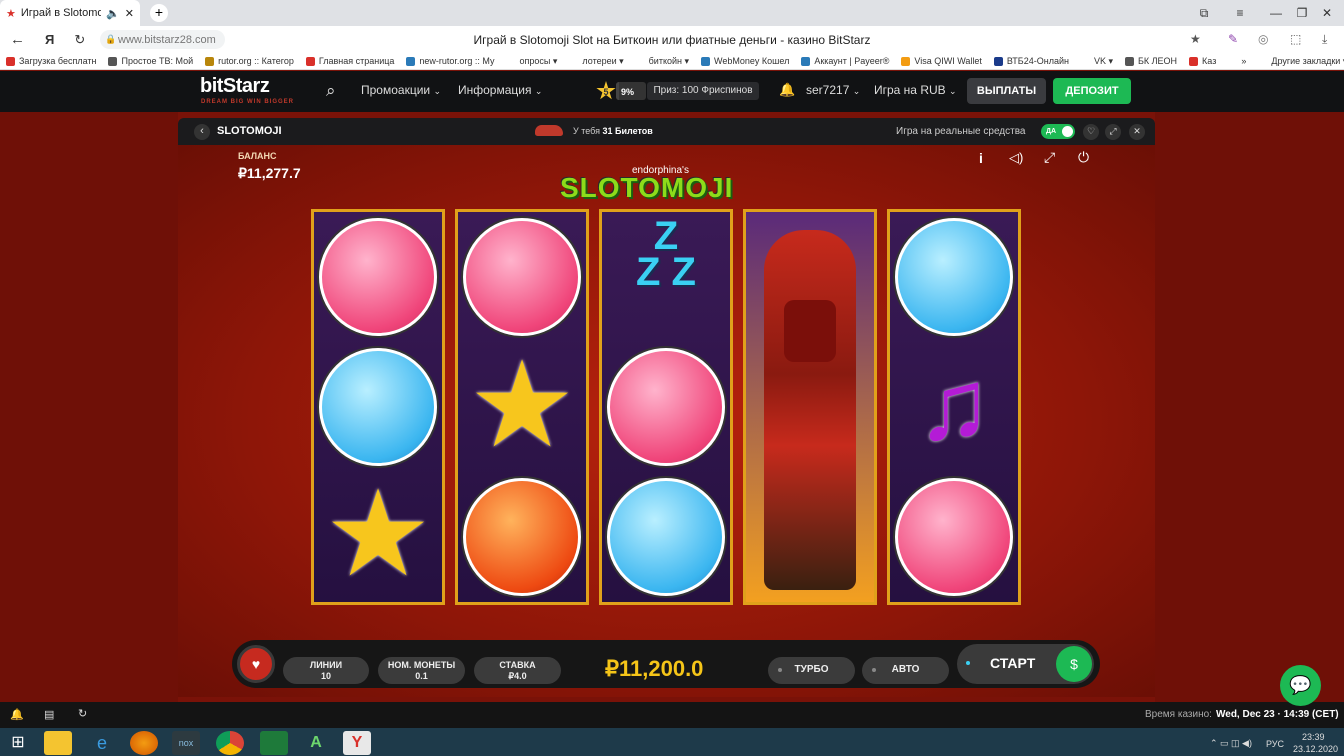  Describe the element at coordinates (586, 131) in the screenshot. I see `tickets-prefix: У тебя` at that location.